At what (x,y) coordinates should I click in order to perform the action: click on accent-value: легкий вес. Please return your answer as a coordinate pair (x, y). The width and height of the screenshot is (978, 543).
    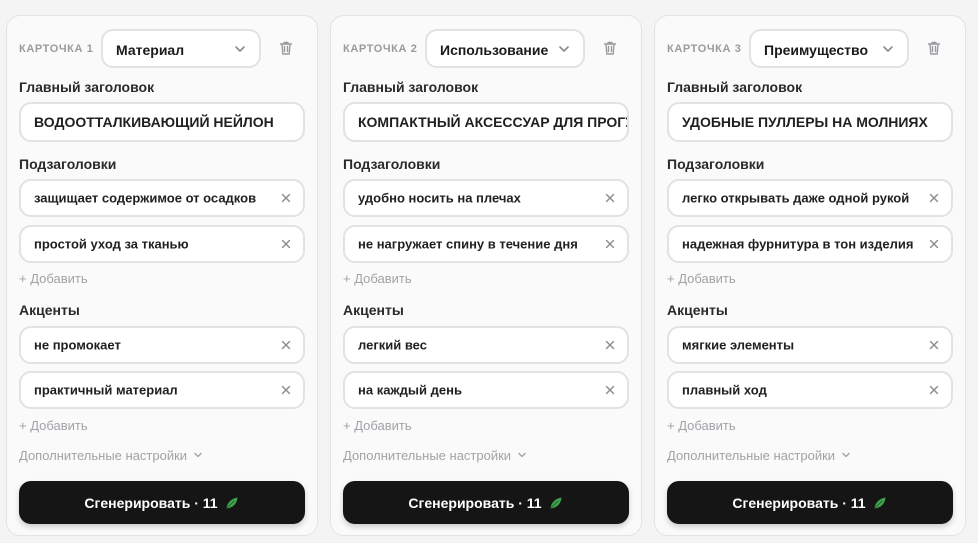
    Looking at the image, I should click on (392, 345).